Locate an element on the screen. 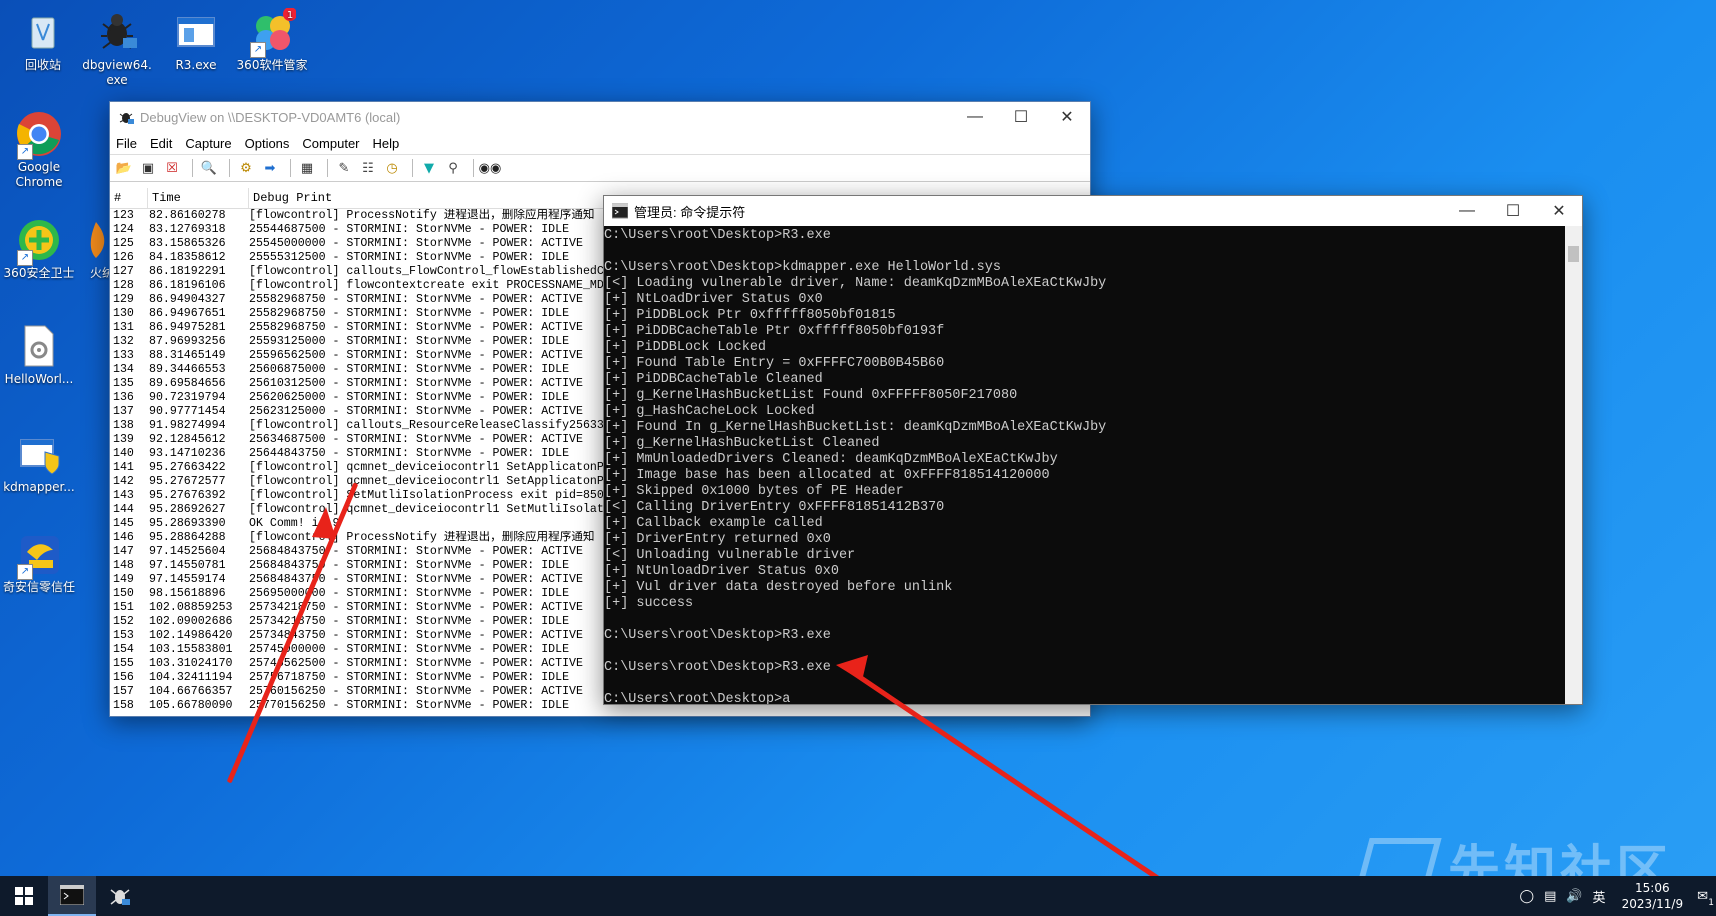  find-icon: 🔍 is located at coordinates (209, 168).